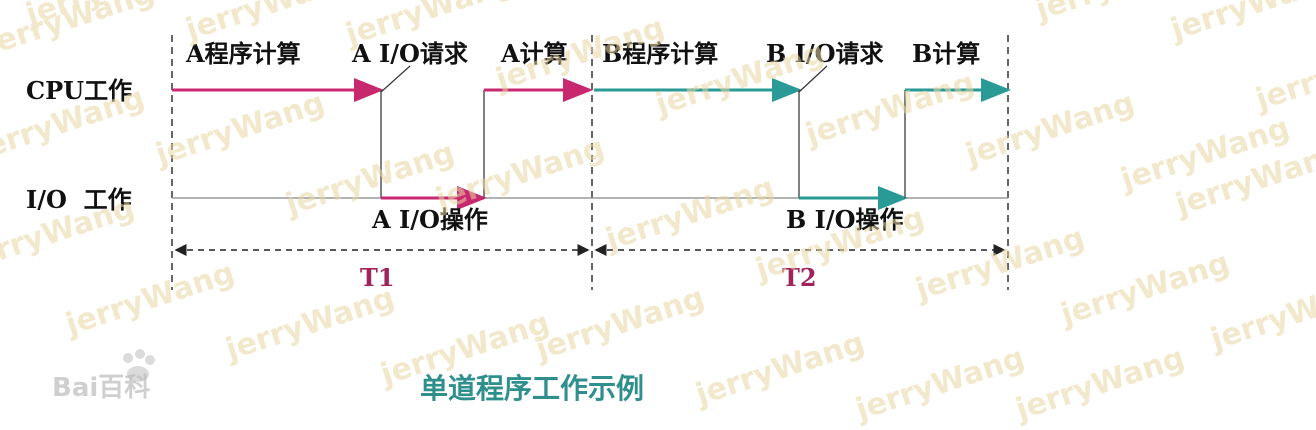  What do you see at coordinates (532, 388) in the screenshot?
I see `caption: 单道程序工作示例` at bounding box center [532, 388].